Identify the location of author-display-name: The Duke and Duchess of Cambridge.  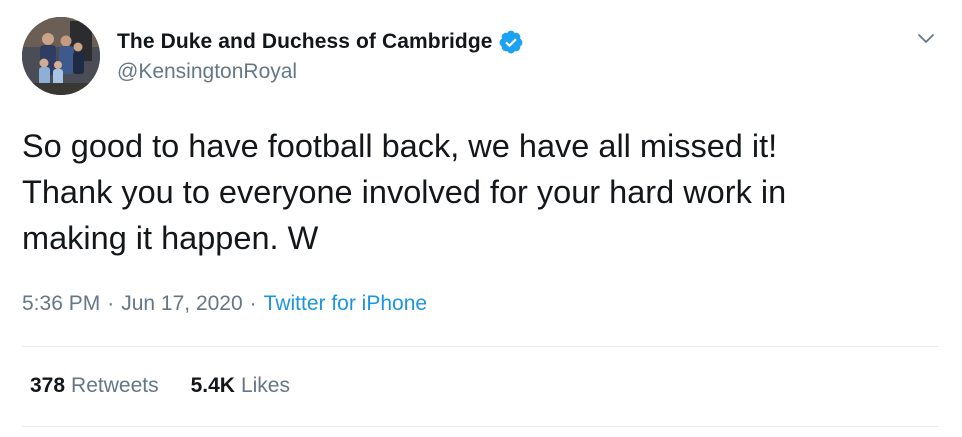
(305, 42).